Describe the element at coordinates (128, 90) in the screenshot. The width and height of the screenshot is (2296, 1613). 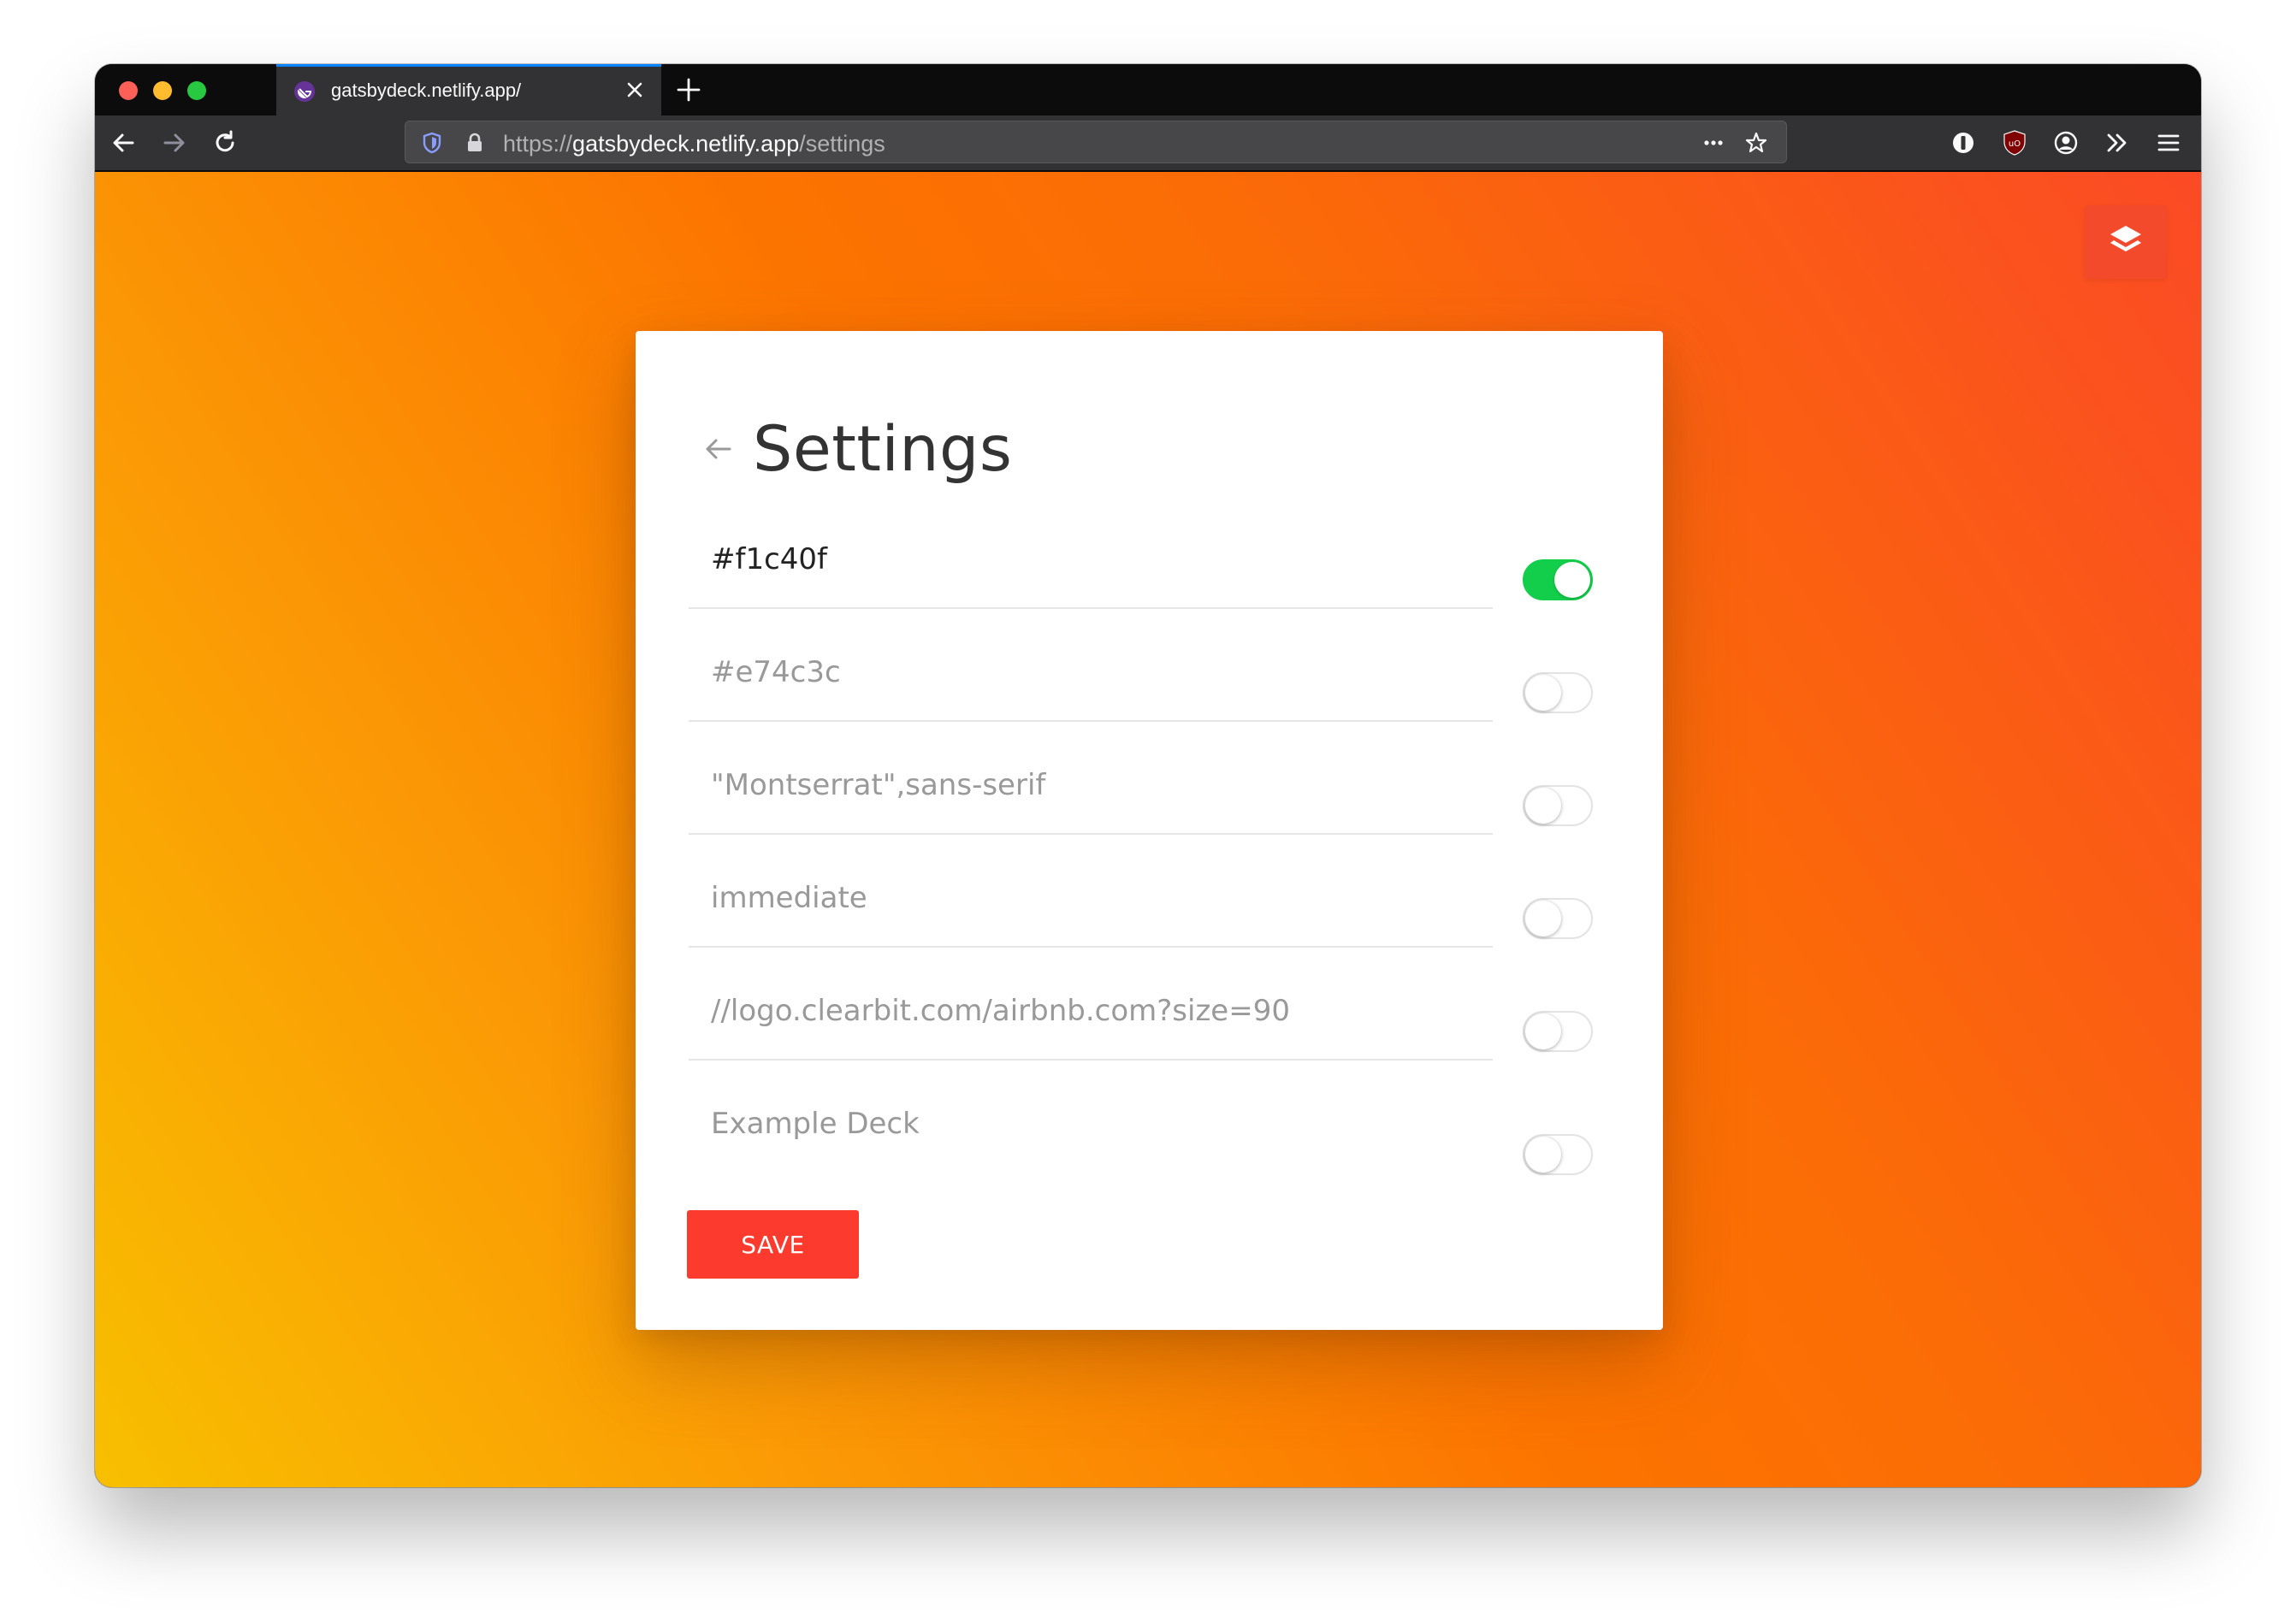
I see `close-window-button` at that location.